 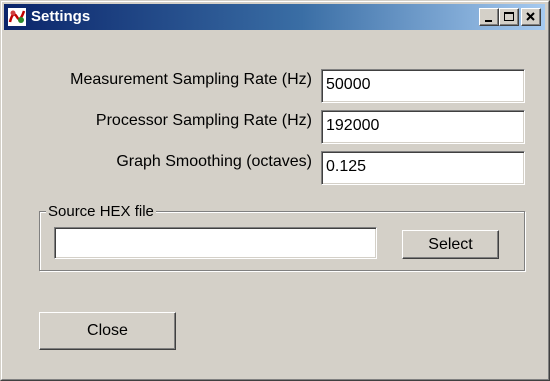 I want to click on minimize-icon, so click(x=488, y=21).